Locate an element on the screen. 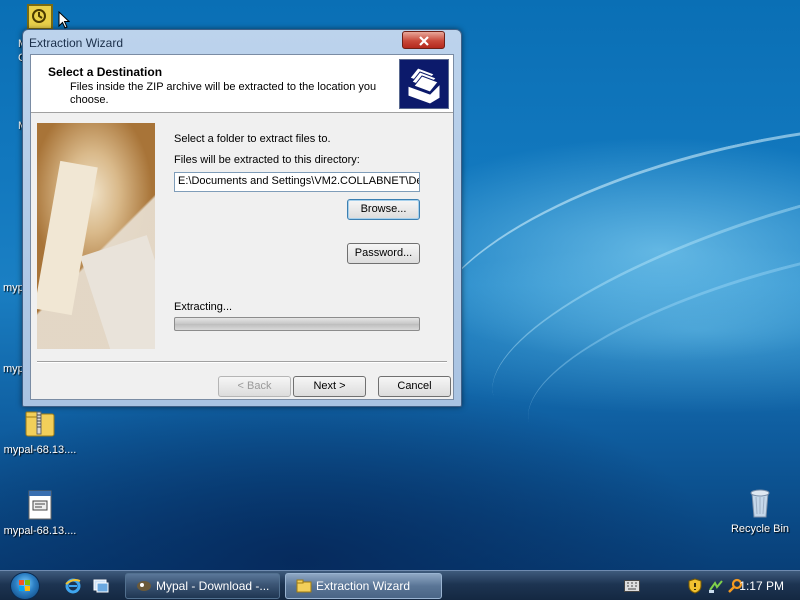 The image size is (800, 600). extraction-progress-bar is located at coordinates (297, 324).